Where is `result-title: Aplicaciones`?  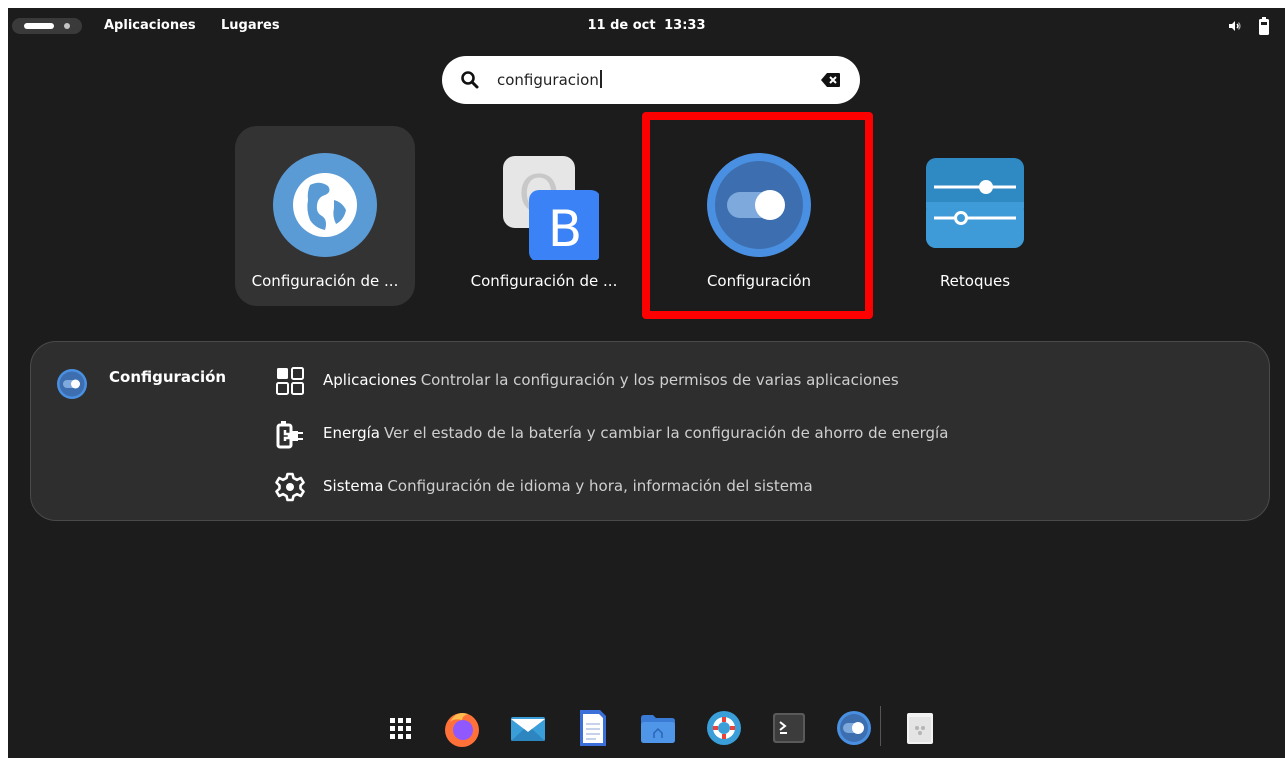
result-title: Aplicaciones is located at coordinates (370, 380).